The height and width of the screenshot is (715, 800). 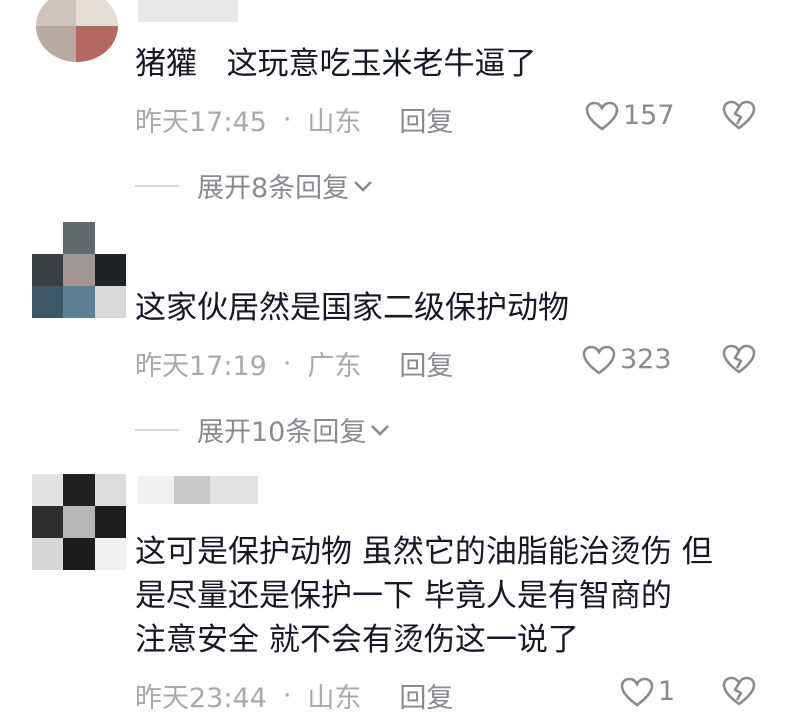 I want to click on comment-text-line: 是尽量还是保护一下 毕竟人是有智商的, so click(x=403, y=596).